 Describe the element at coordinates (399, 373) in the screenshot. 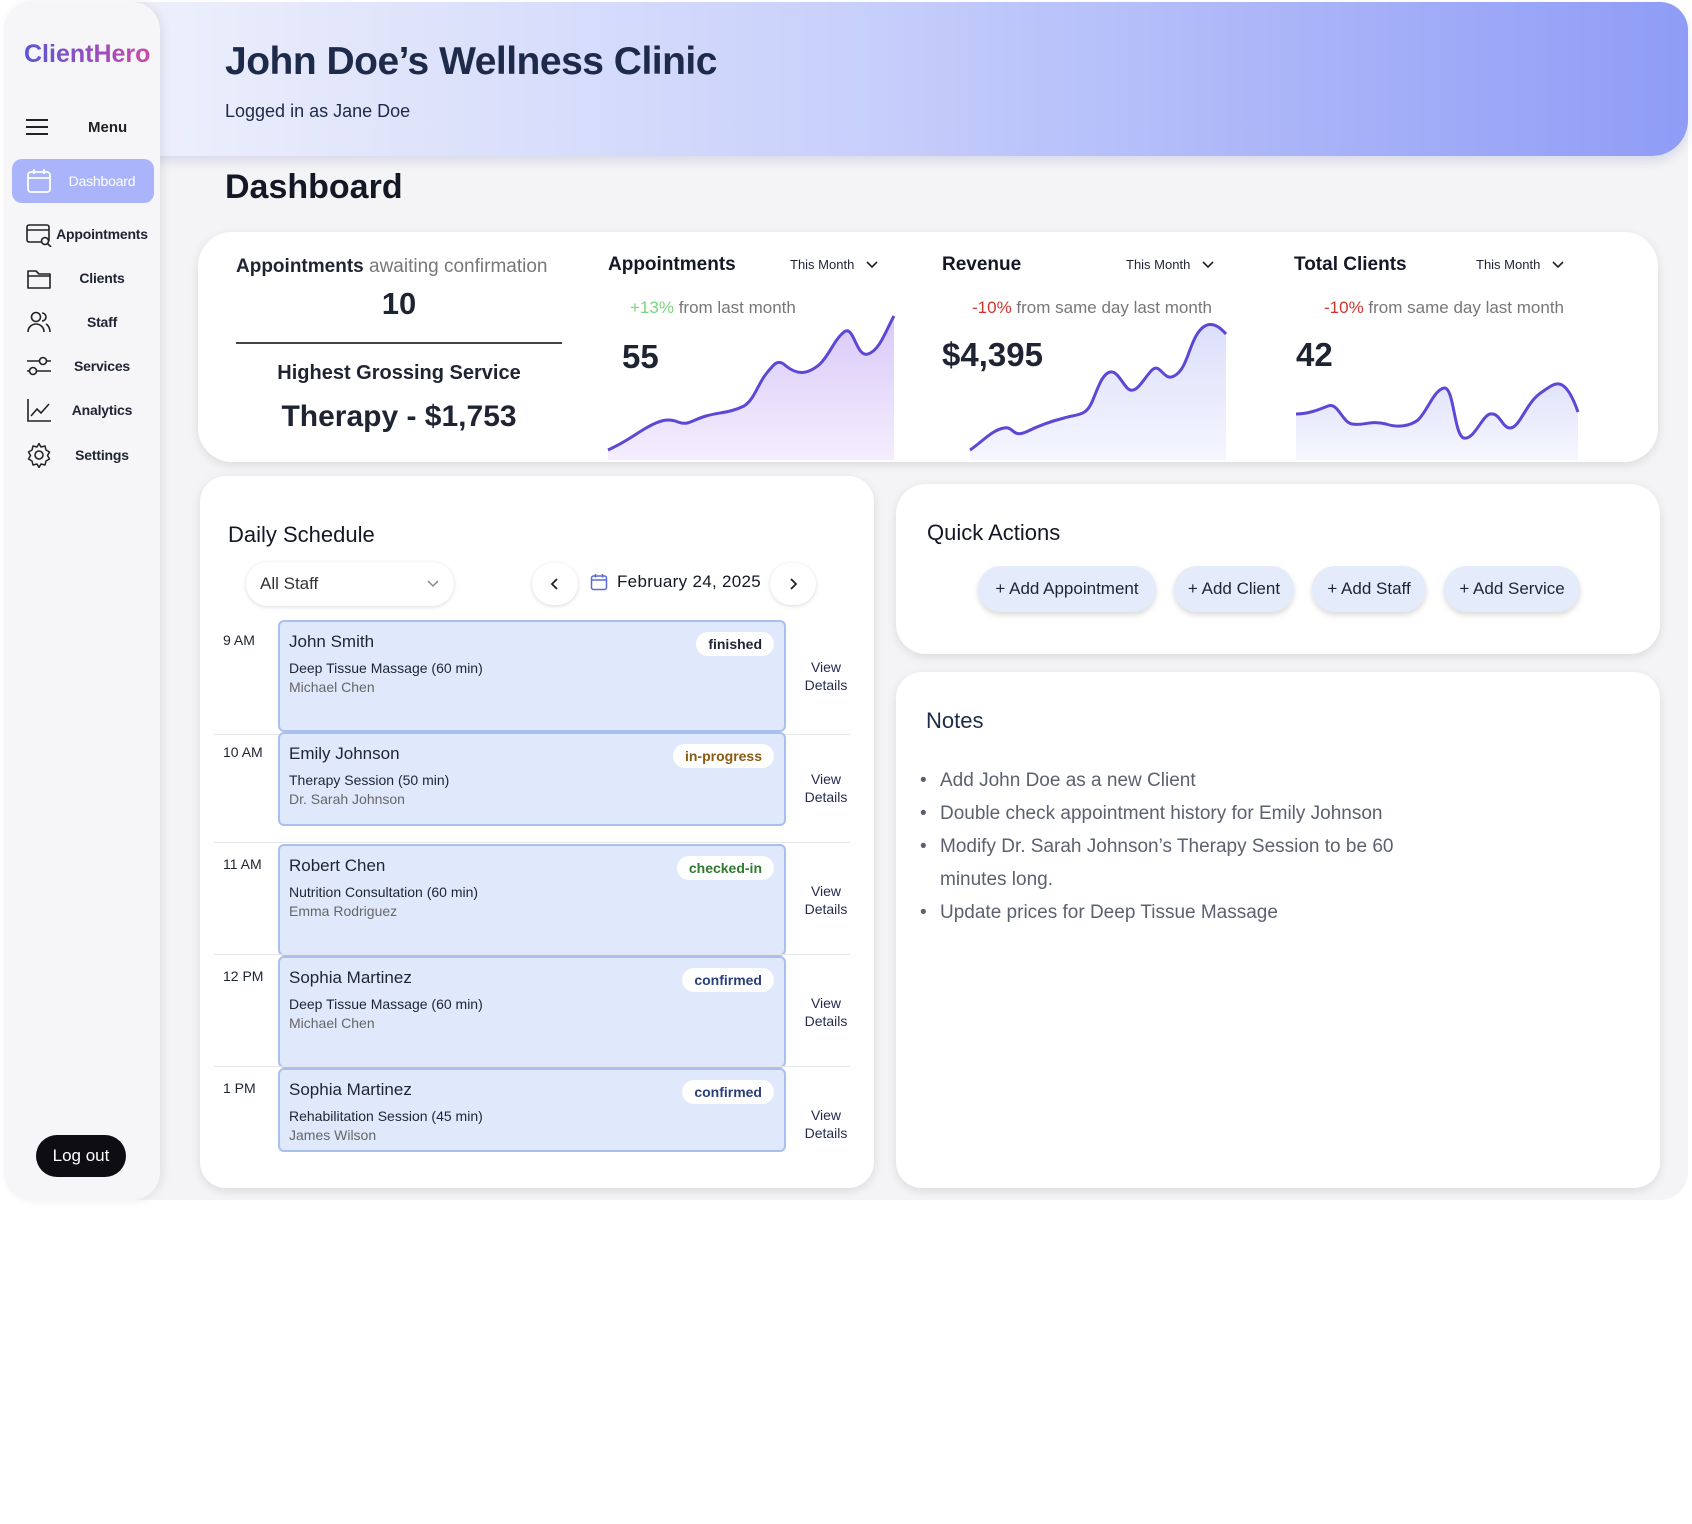

I see `highest-grossing-label: Highest Grossing Service` at that location.